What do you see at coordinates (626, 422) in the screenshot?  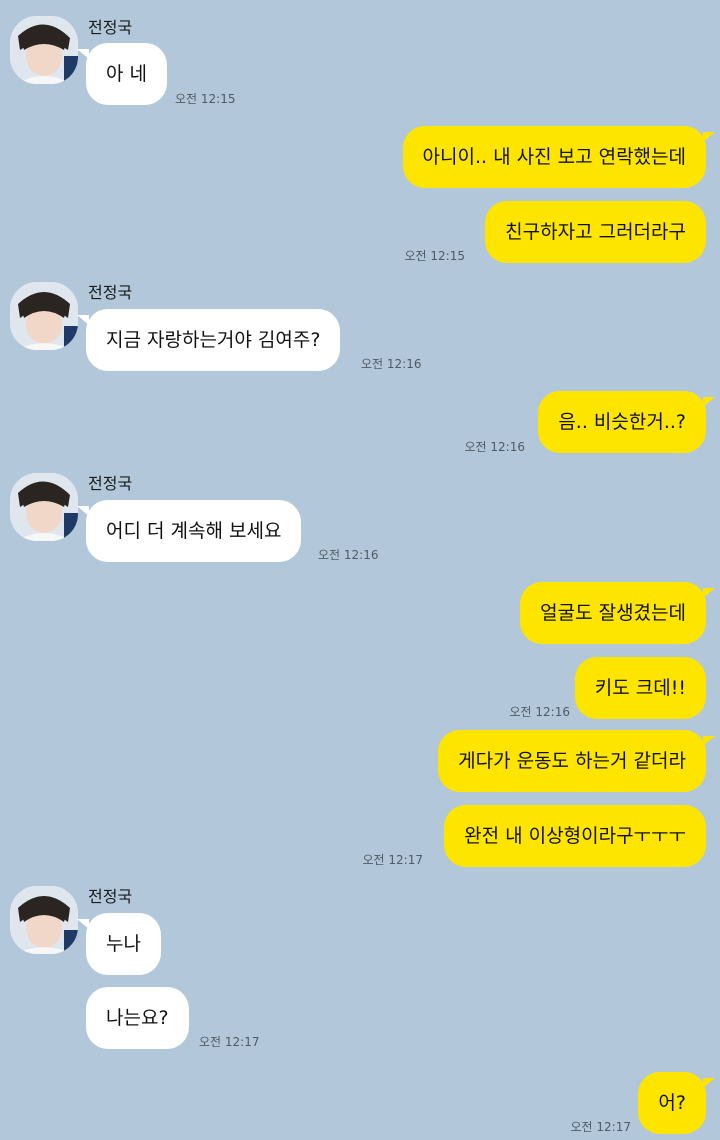 I see `message-bubble: 음.. 비슷한거..?` at bounding box center [626, 422].